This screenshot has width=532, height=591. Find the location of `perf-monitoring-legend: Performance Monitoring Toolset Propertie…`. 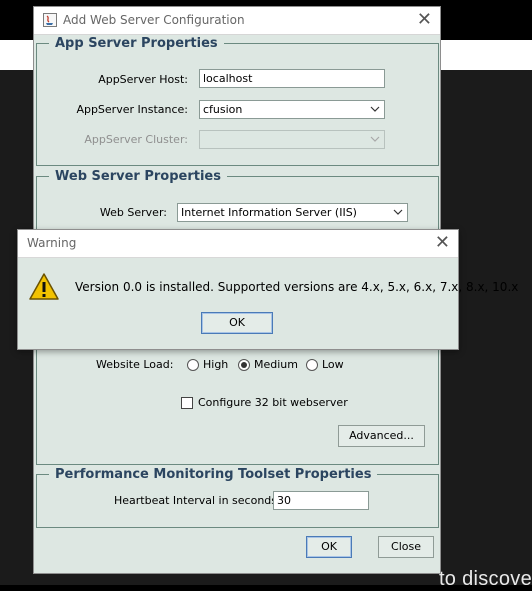

perf-monitoring-legend: Performance Monitoring Toolset Propertie… is located at coordinates (213, 474).